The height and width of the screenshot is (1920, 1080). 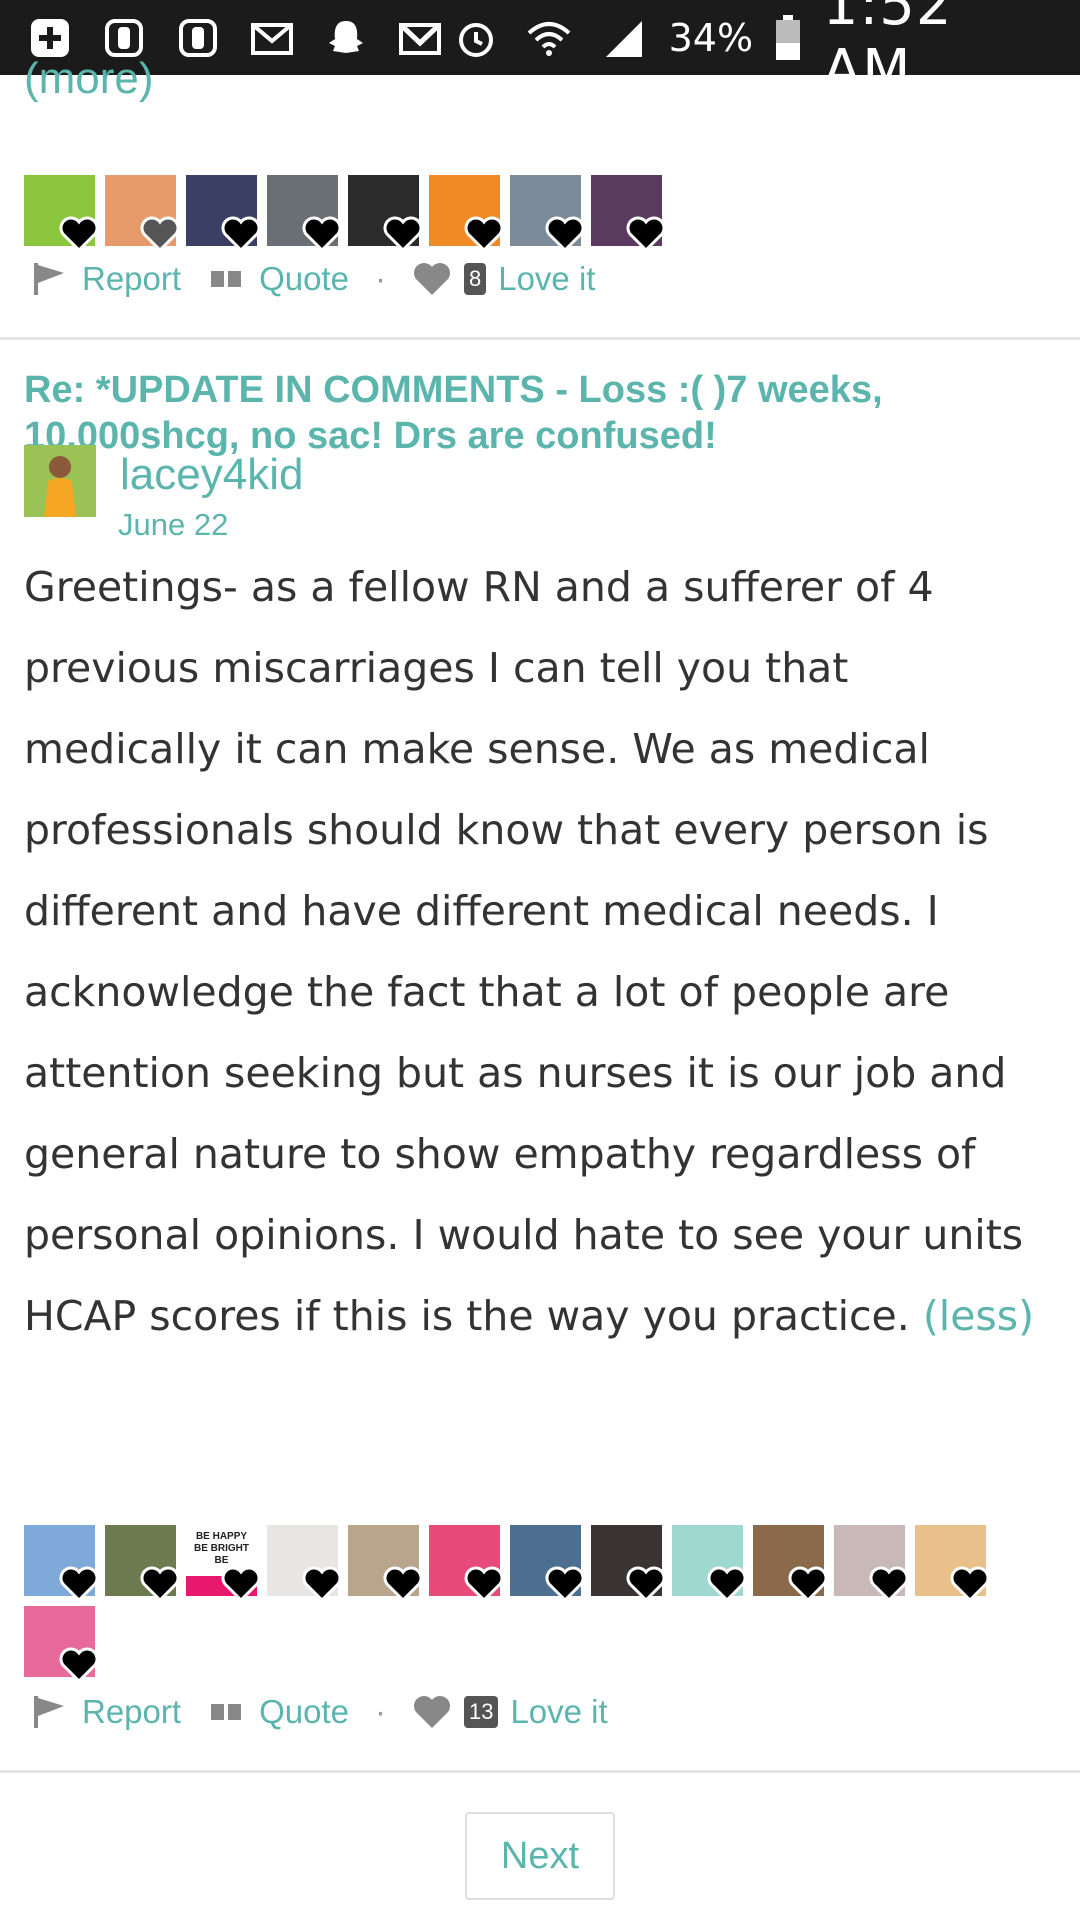 I want to click on clock: 1:52 AM, so click(x=887, y=51).